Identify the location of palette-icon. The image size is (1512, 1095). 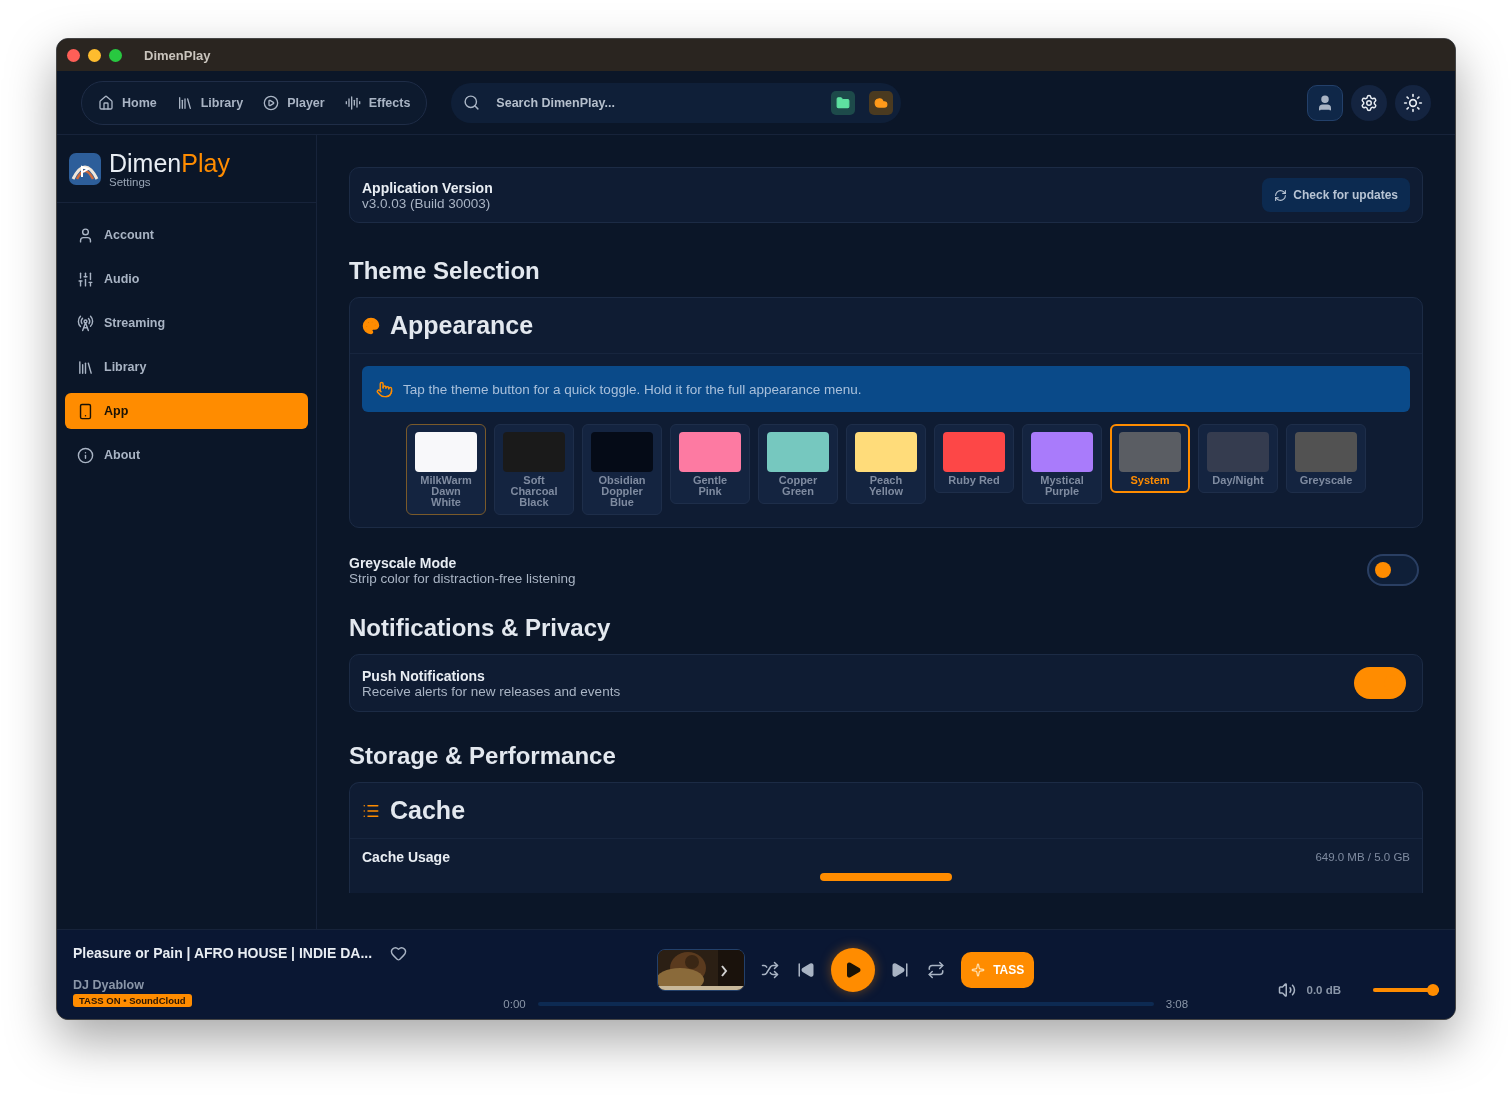
(371, 325).